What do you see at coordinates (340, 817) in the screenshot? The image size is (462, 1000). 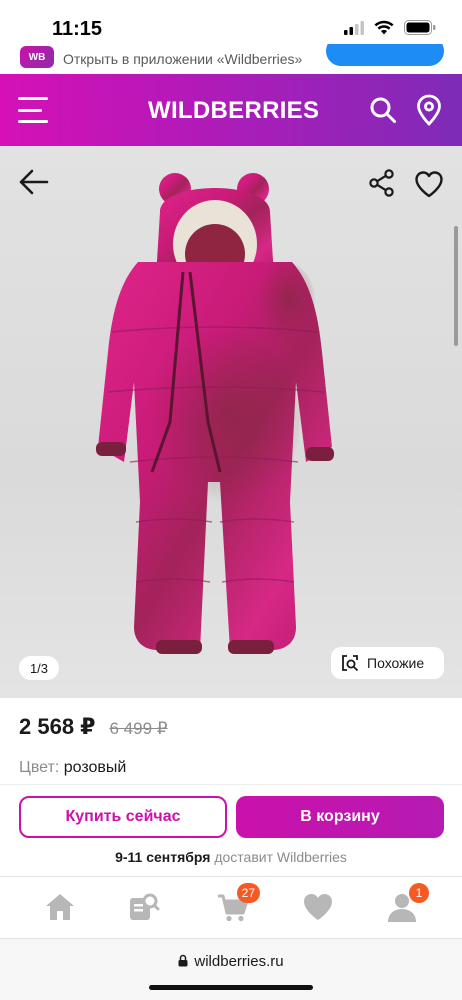 I see `add-to-cart-button: В корзину` at bounding box center [340, 817].